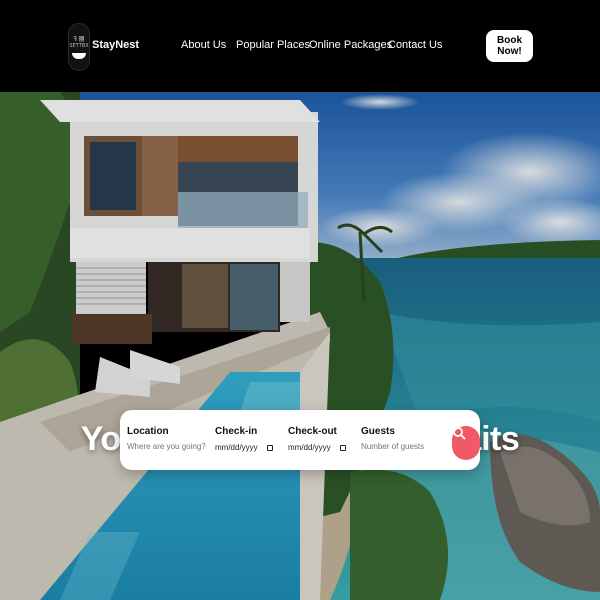  What do you see at coordinates (459, 433) in the screenshot?
I see `search-icon` at bounding box center [459, 433].